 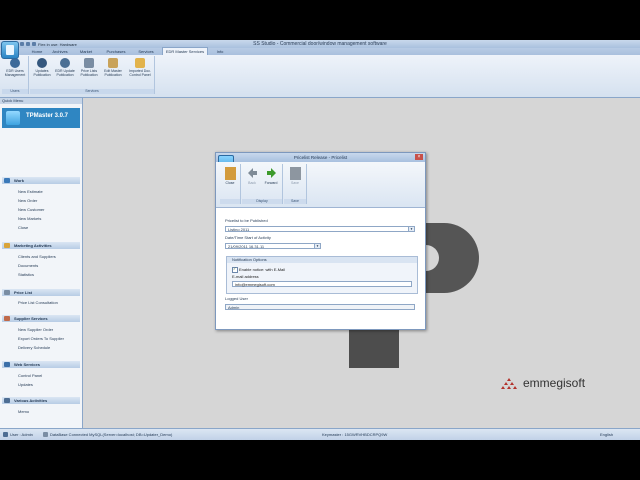 What do you see at coordinates (41, 118) in the screenshot?
I see `product-logo: TPMaster 3.0.7` at bounding box center [41, 118].